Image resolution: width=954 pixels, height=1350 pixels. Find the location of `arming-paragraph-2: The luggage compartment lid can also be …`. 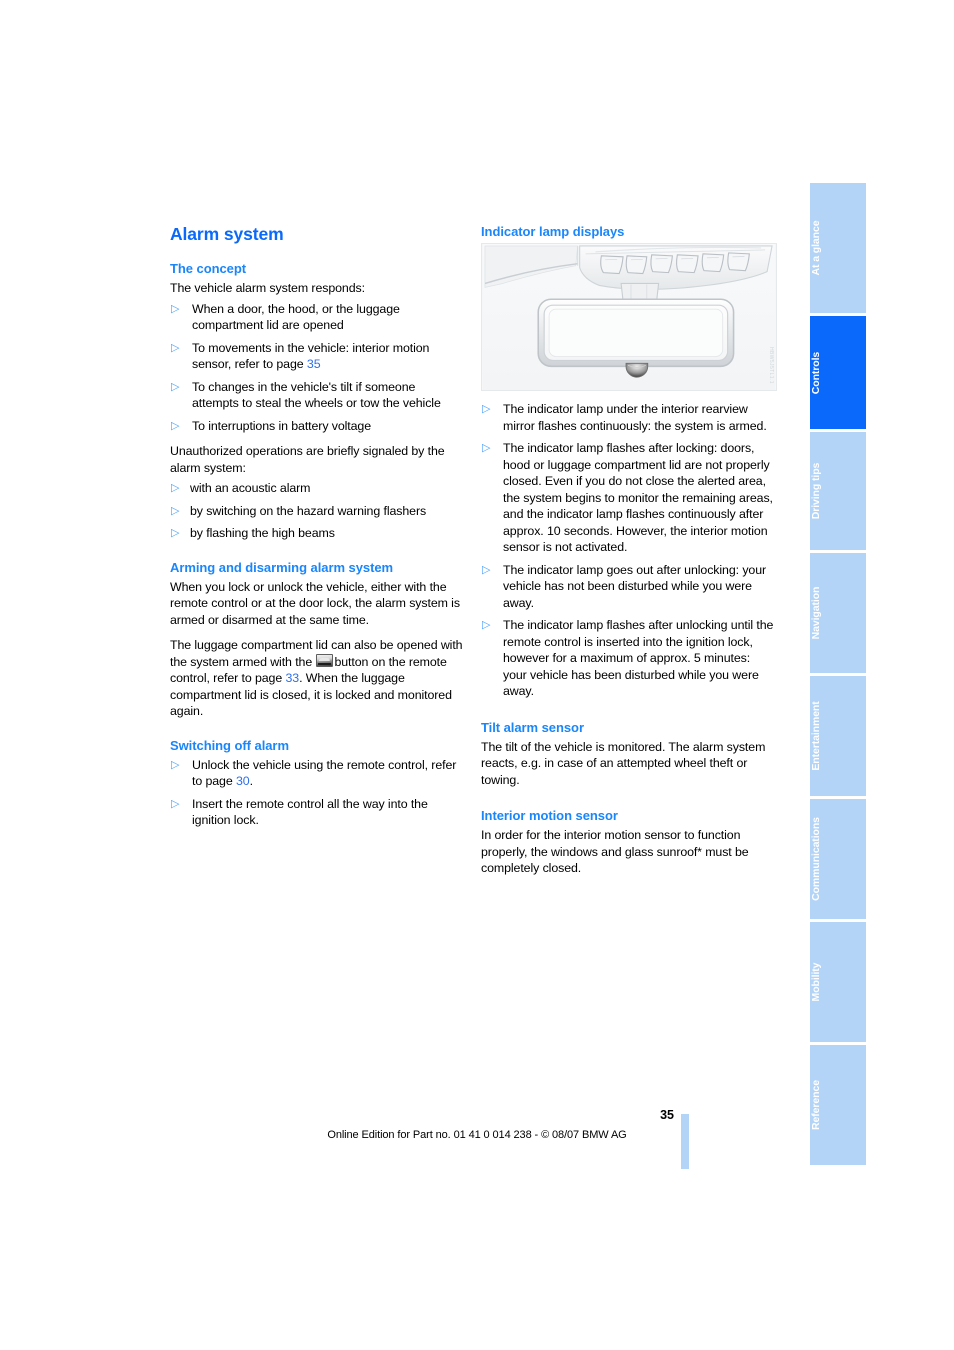

arming-paragraph-2: The luggage compartment lid can also be … is located at coordinates (317, 678).